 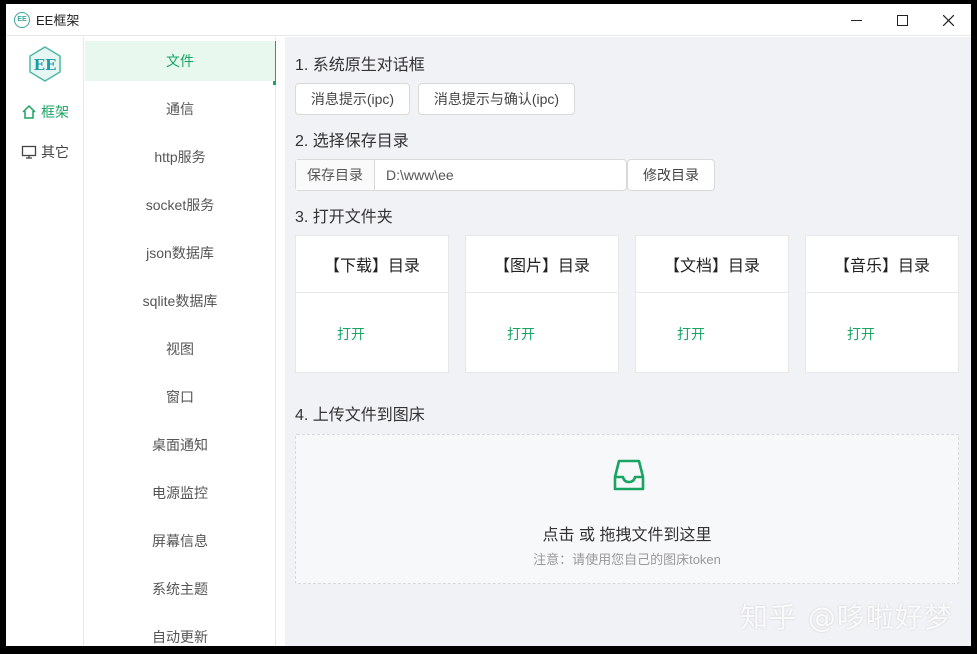 I want to click on folder-card-download: 【下载】目录 打开, so click(x=372, y=304).